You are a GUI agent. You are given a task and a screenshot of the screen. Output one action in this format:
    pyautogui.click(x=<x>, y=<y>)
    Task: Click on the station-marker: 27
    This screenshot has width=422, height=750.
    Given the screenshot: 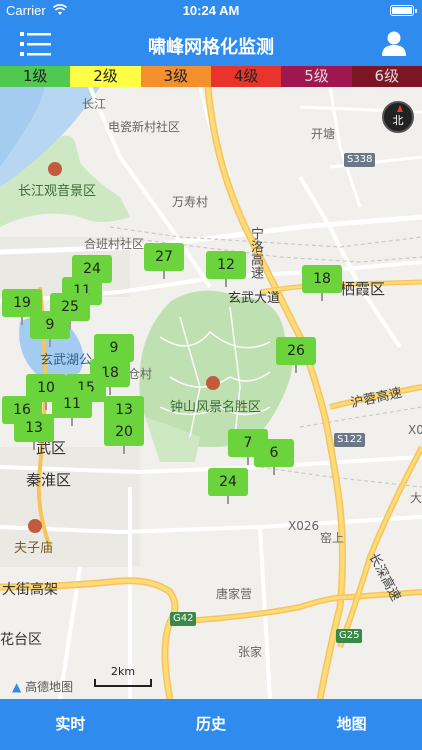 What is the action you would take?
    pyautogui.click(x=164, y=261)
    